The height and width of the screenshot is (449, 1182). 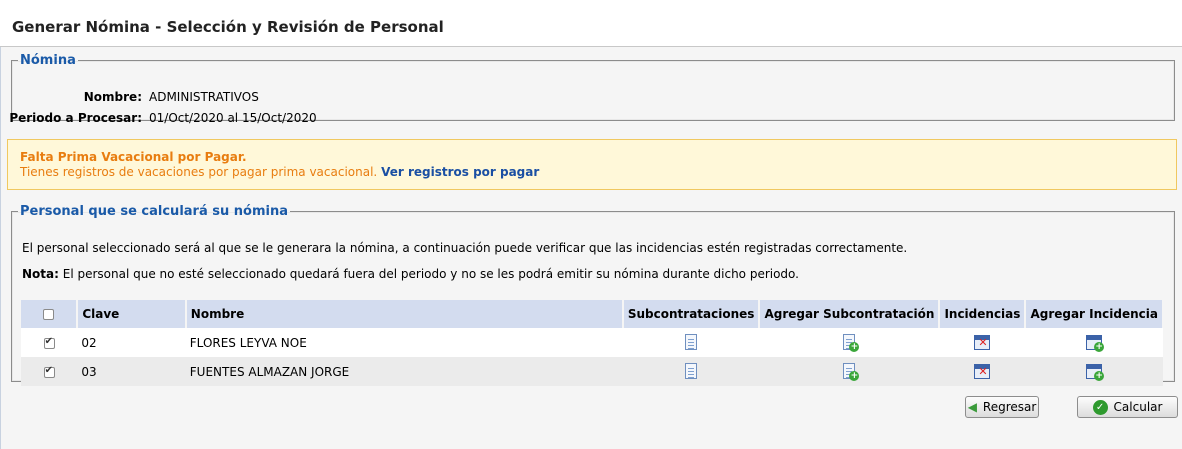 What do you see at coordinates (983, 314) in the screenshot?
I see `col-incidencias: Incidencias` at bounding box center [983, 314].